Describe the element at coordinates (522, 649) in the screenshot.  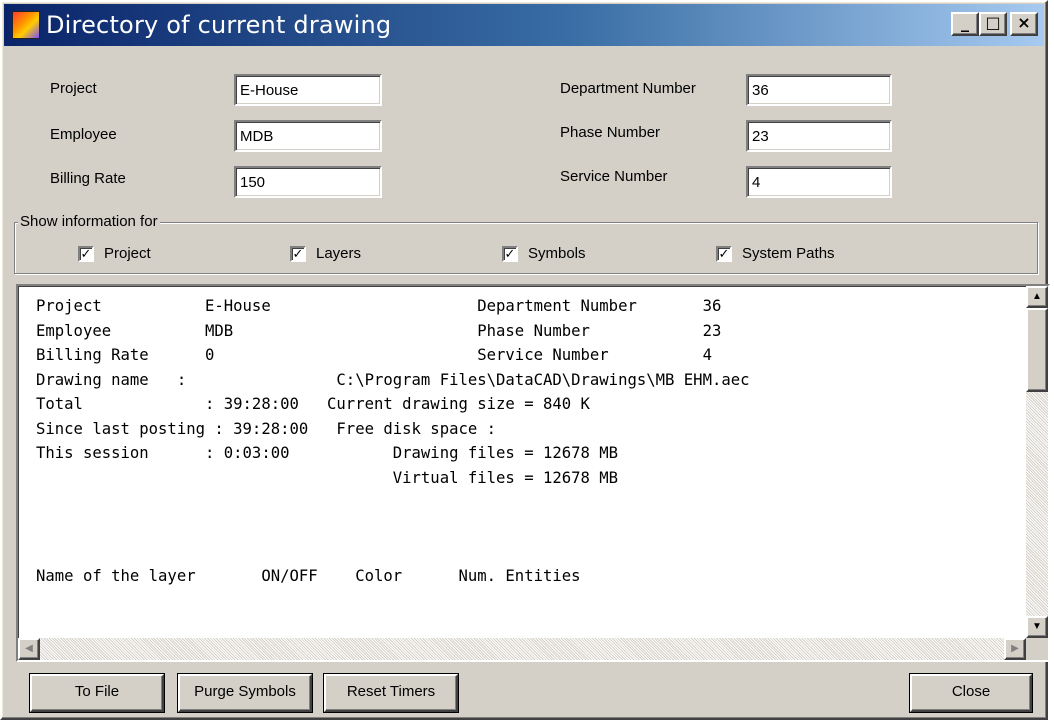
I see `horizontal-scrollbar: ◀ ▶` at that location.